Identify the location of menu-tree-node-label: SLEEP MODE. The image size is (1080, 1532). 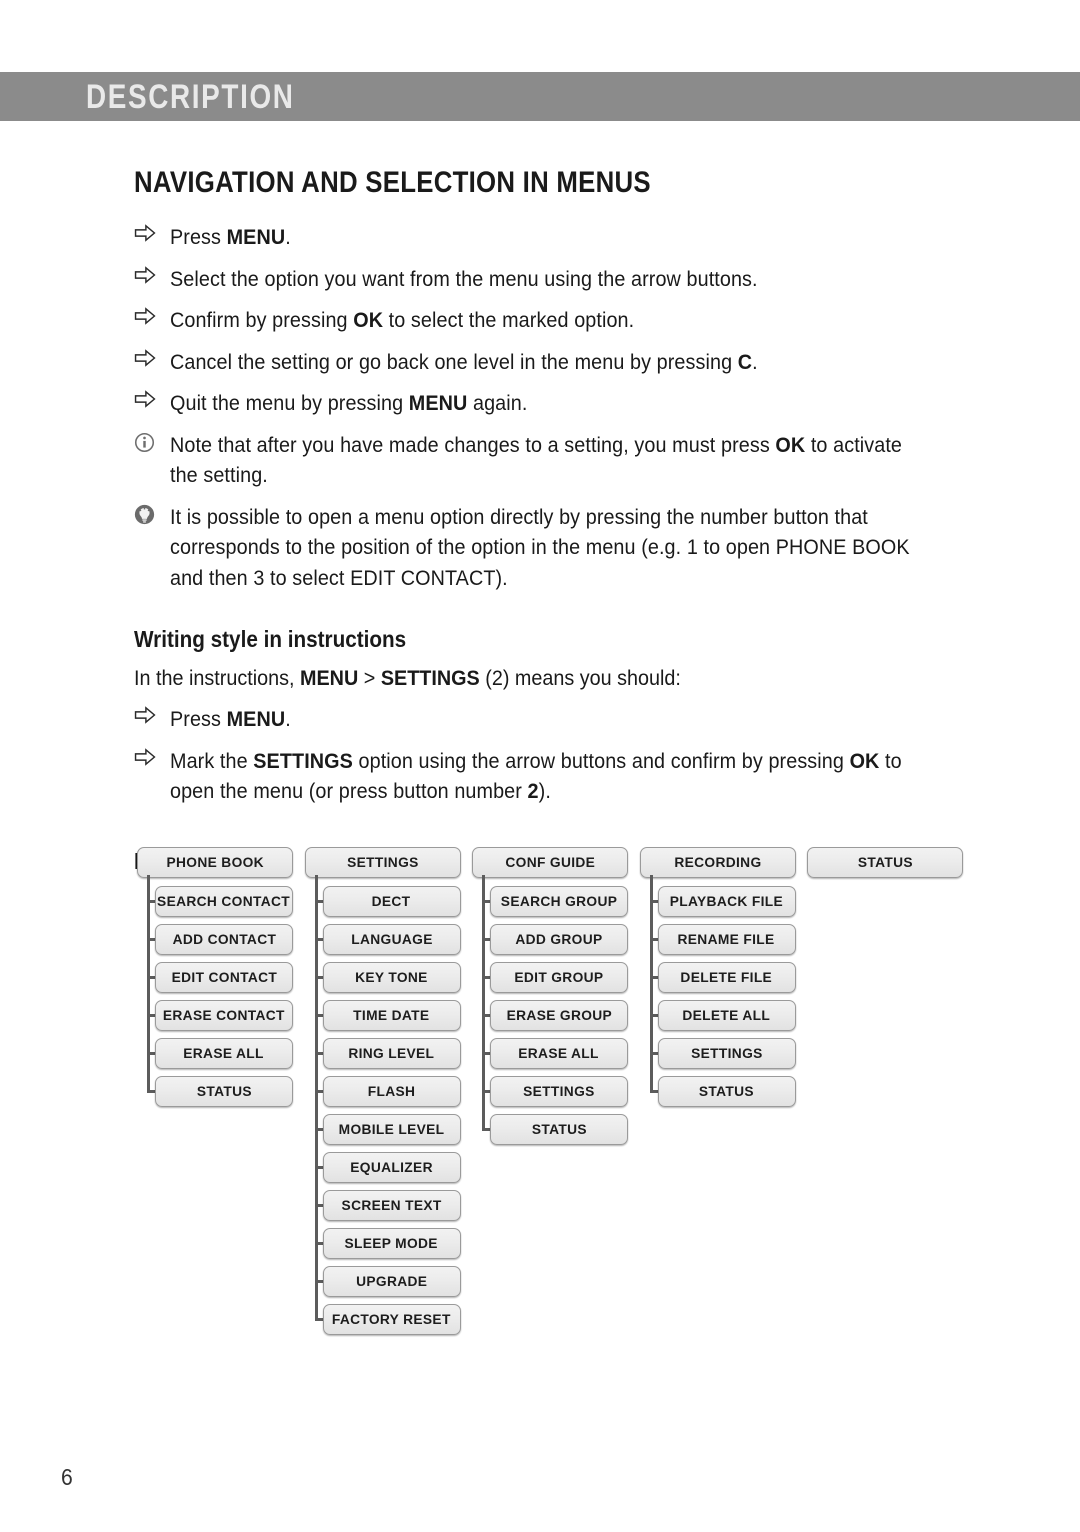
(391, 1243).